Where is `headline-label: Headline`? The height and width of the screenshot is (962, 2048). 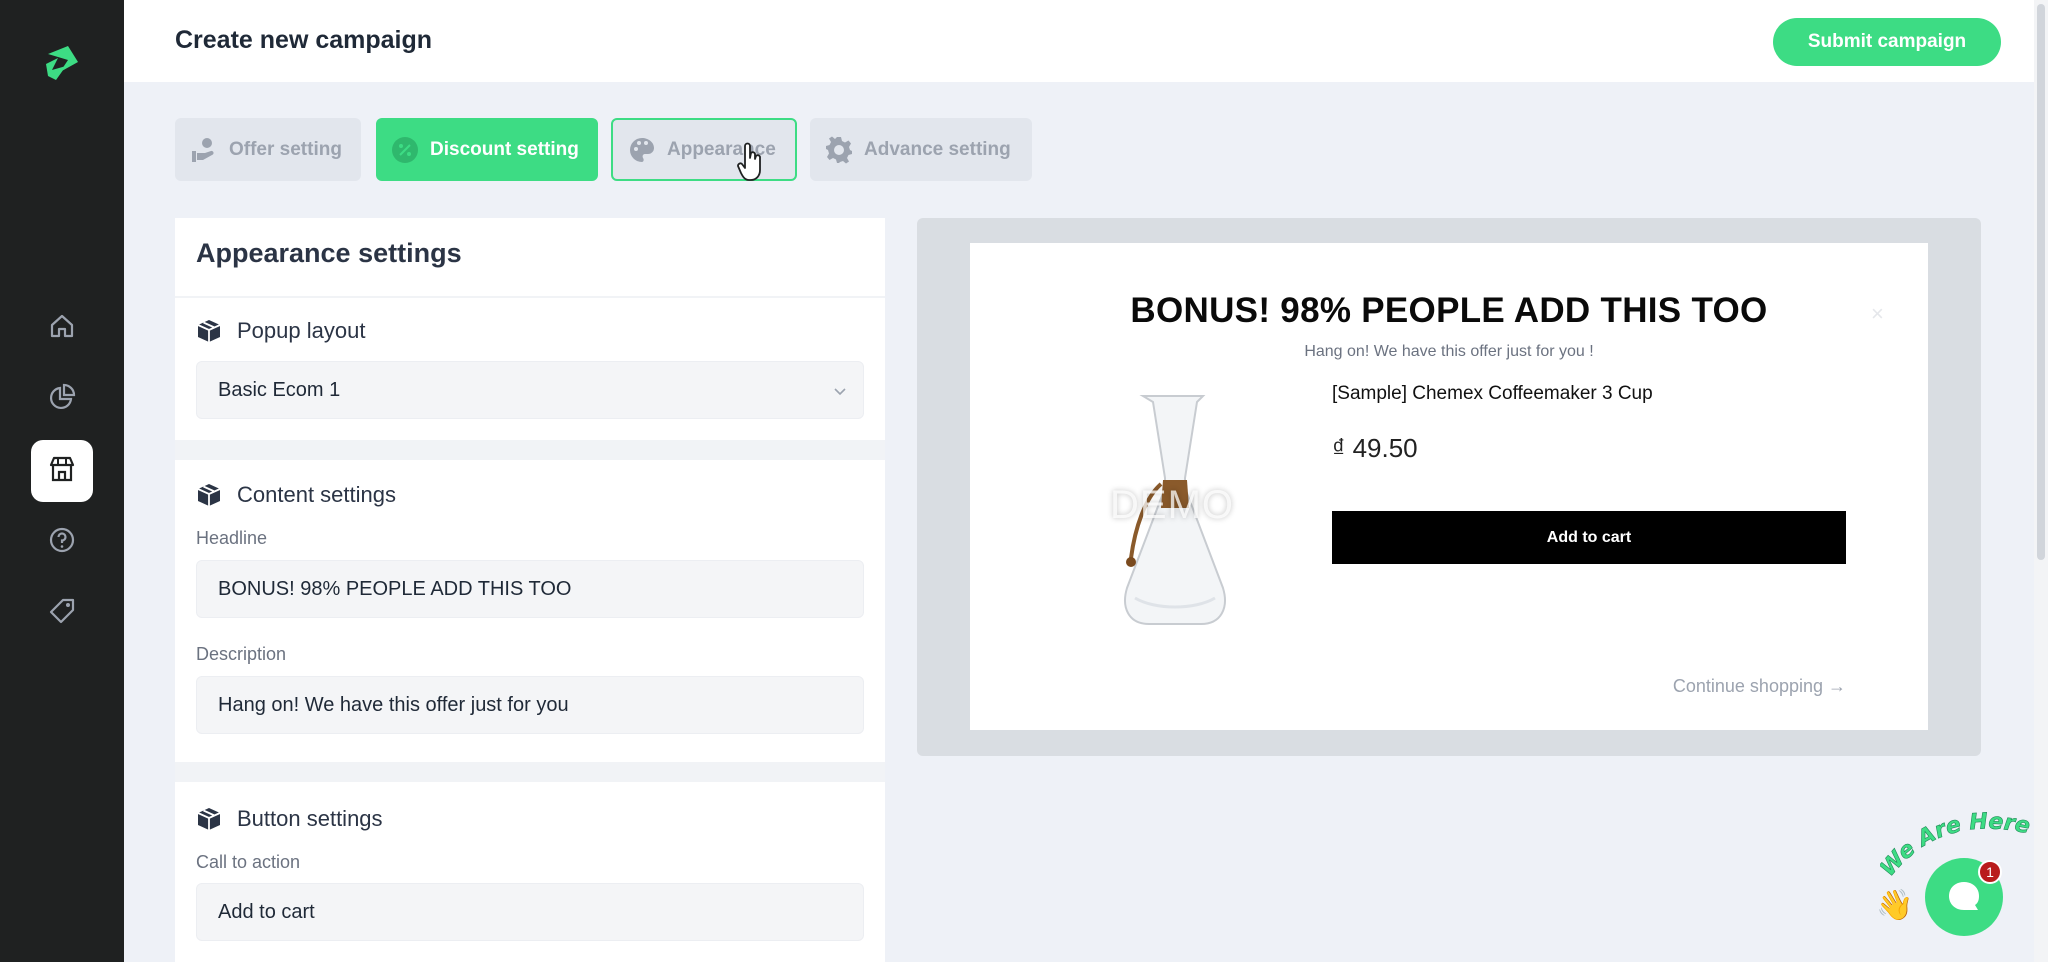
headline-label: Headline is located at coordinates (232, 538).